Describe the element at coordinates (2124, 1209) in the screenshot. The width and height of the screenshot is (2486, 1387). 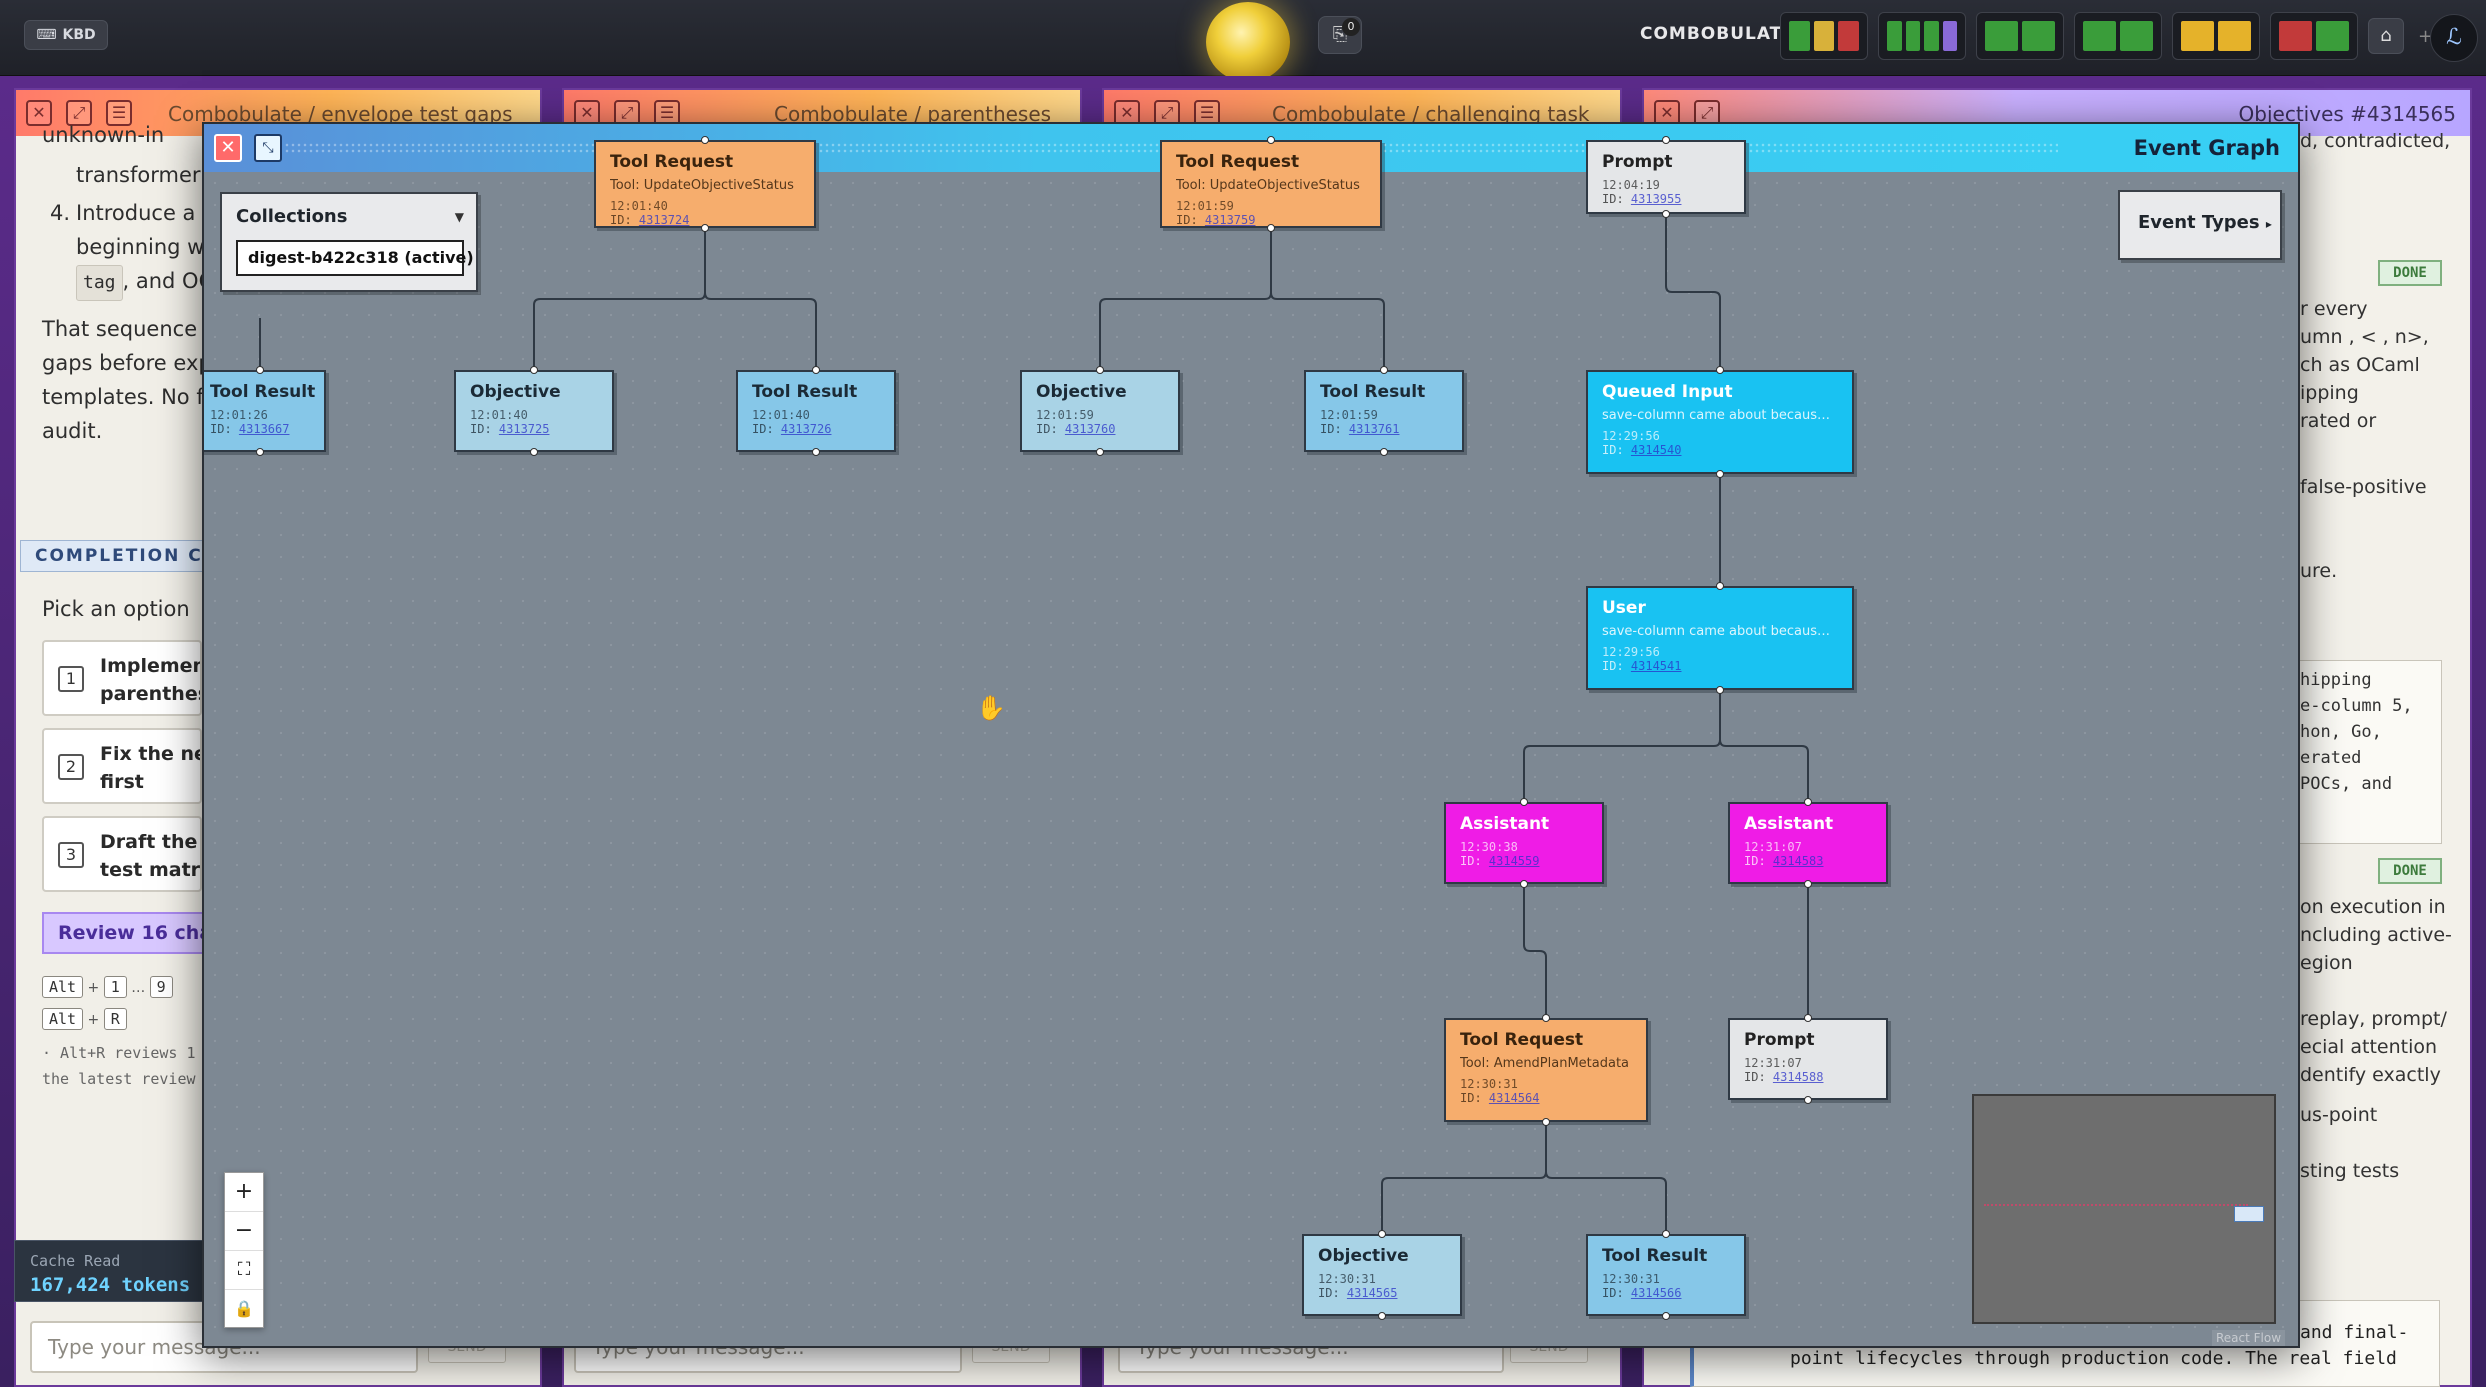
I see `minimap` at that location.